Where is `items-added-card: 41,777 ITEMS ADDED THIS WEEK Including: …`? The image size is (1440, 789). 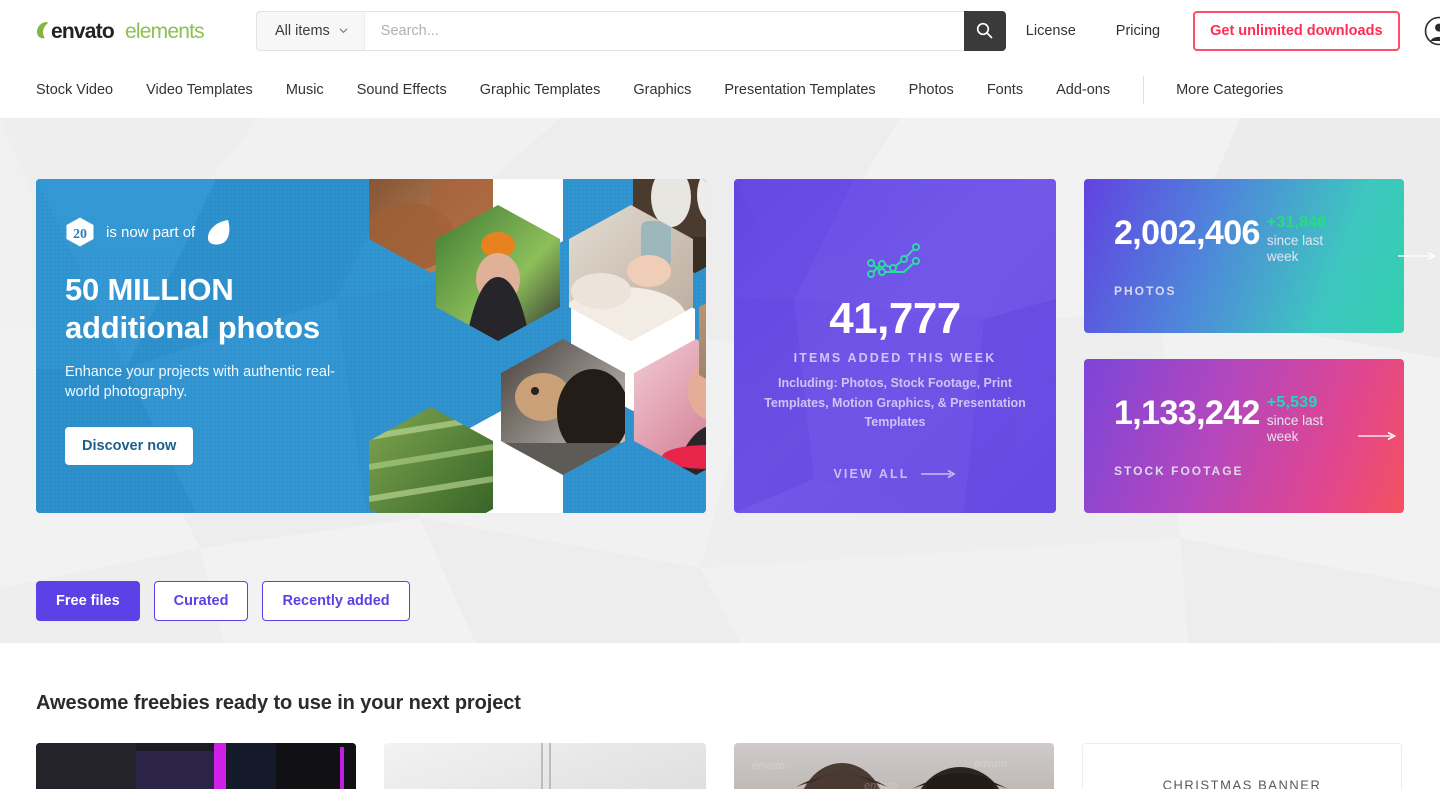 items-added-card: 41,777 ITEMS ADDED THIS WEEK Including: … is located at coordinates (895, 346).